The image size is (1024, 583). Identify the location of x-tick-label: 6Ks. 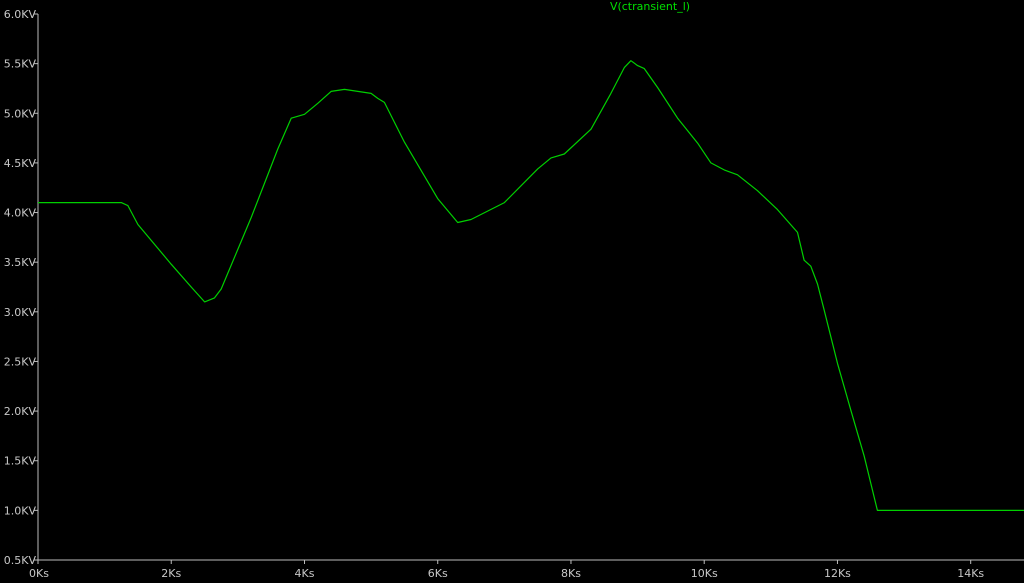
(438, 573).